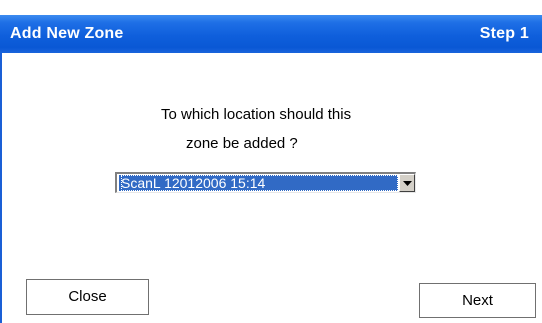 Image resolution: width=542 pixels, height=323 pixels. I want to click on dropdown-arrow-button, so click(407, 183).